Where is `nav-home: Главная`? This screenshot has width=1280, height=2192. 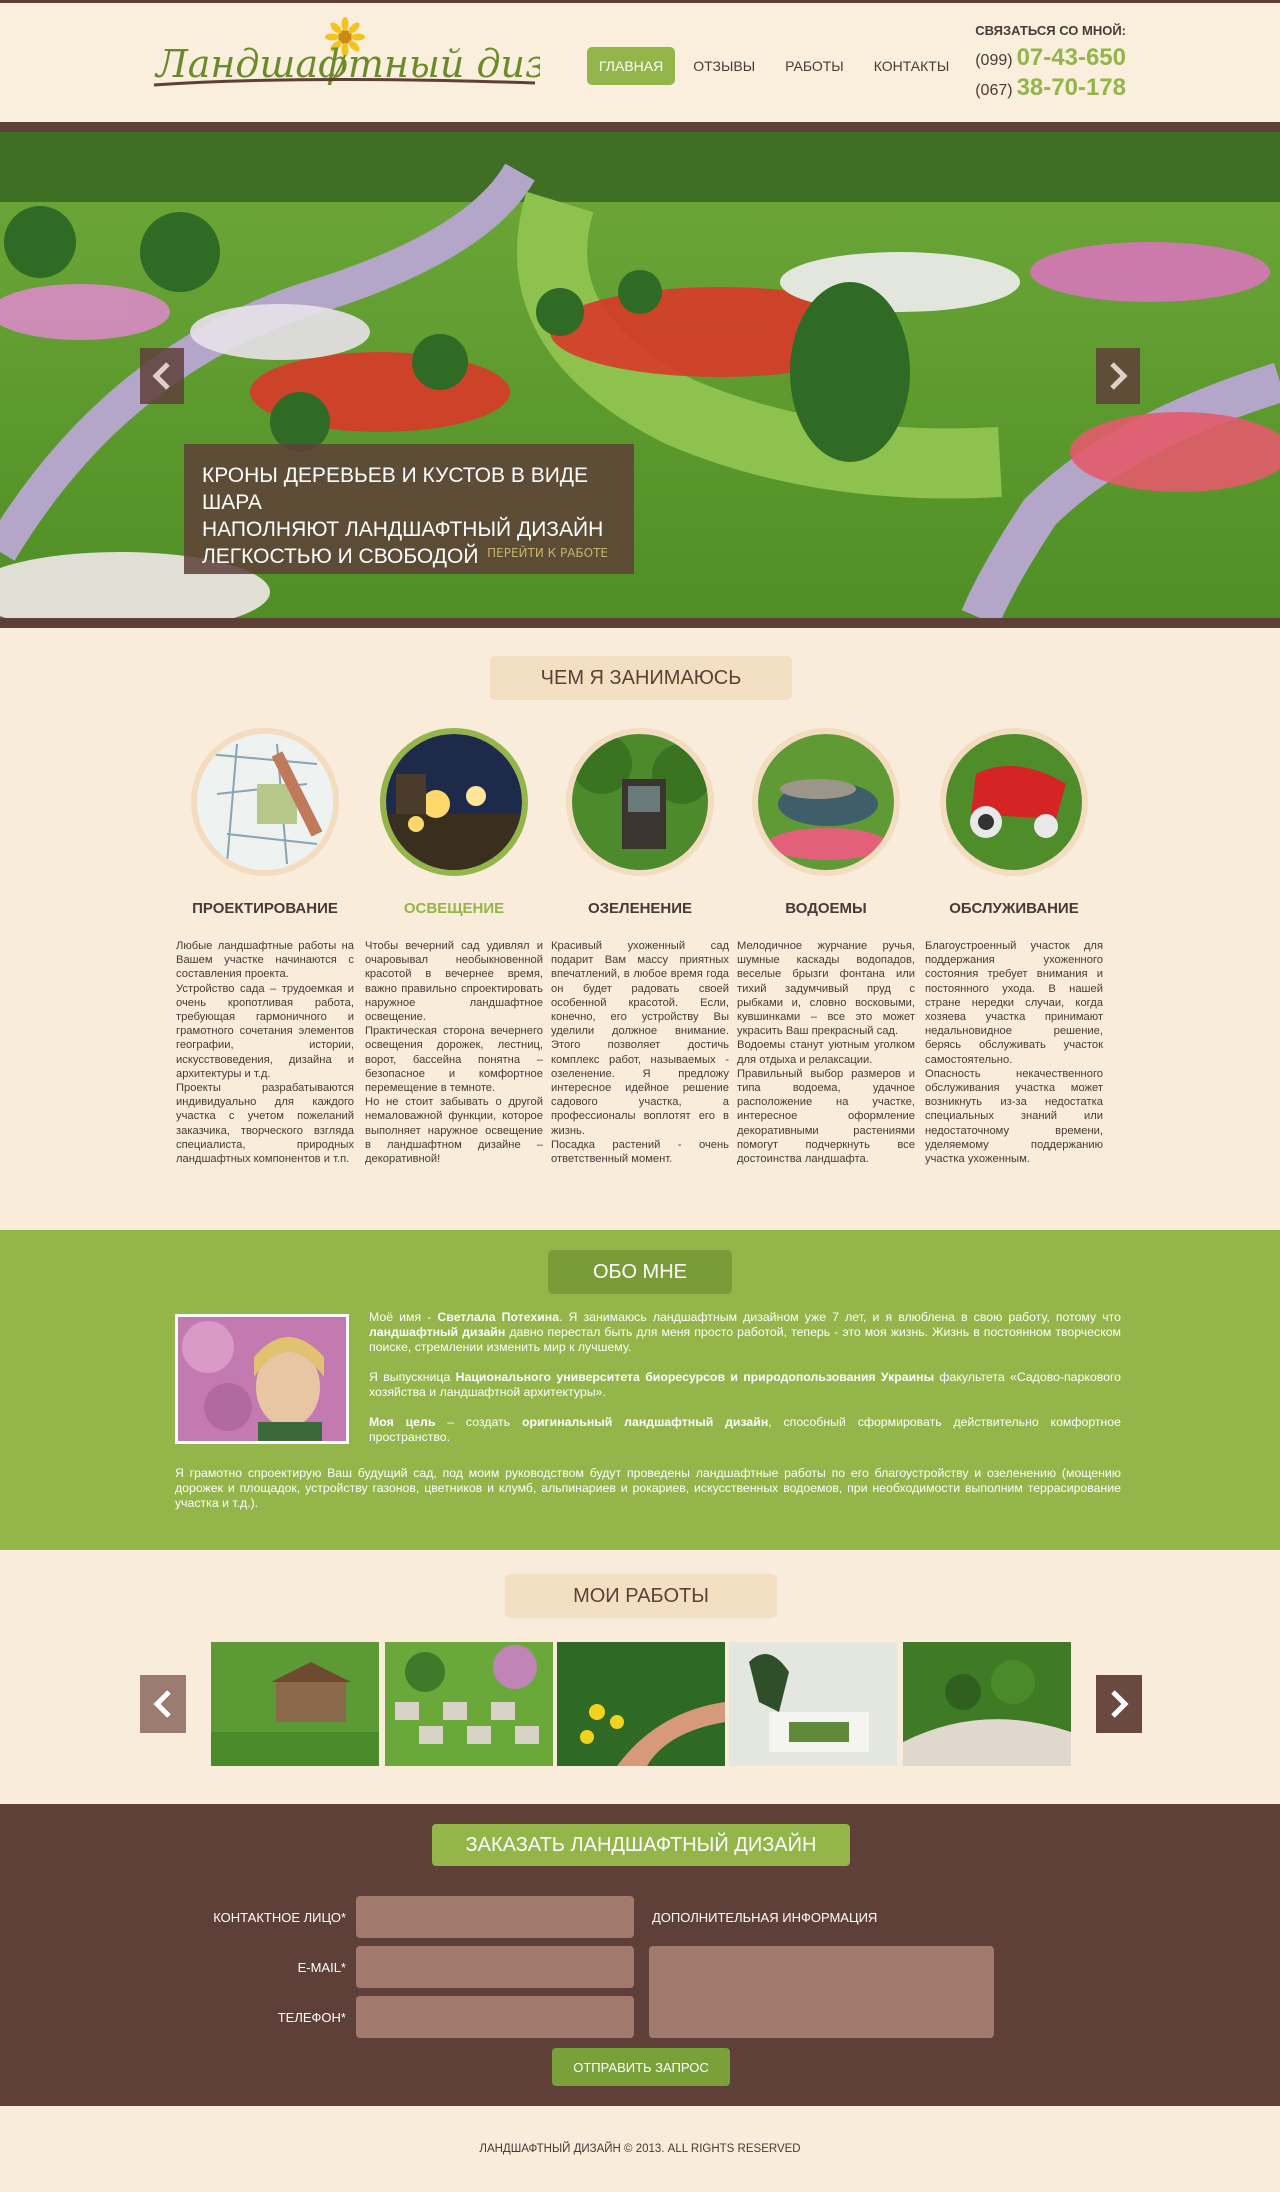
nav-home: Главная is located at coordinates (631, 66).